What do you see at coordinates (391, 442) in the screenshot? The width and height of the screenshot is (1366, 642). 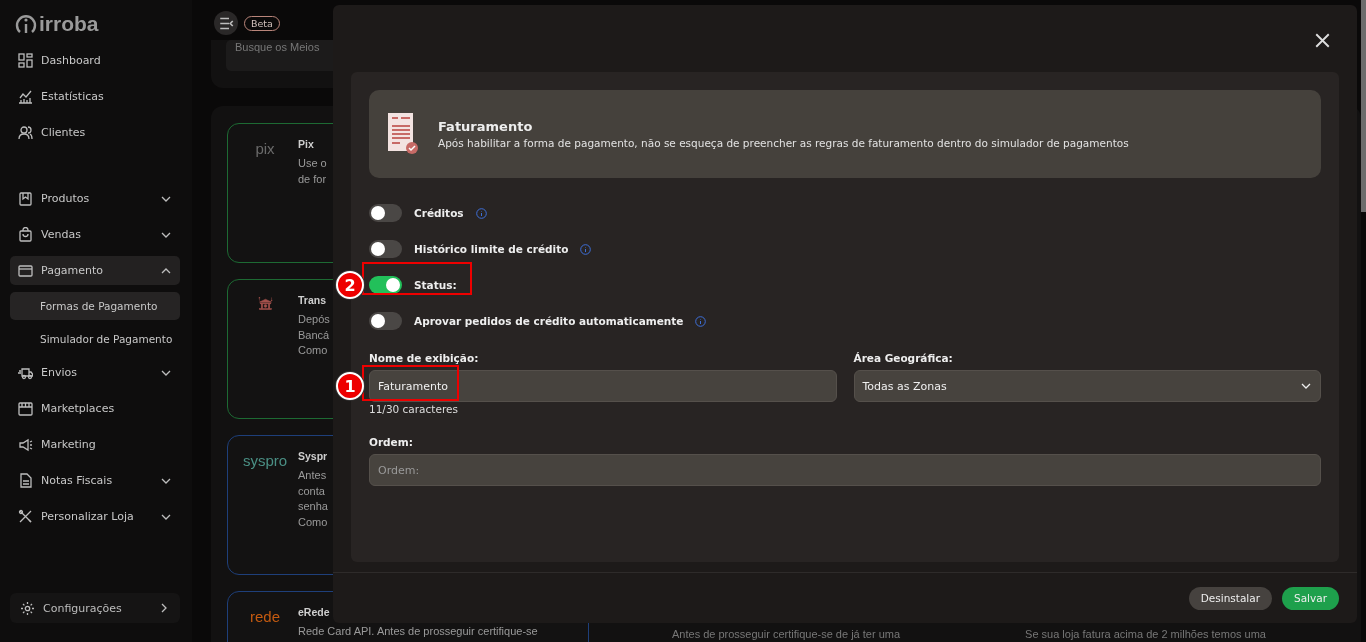 I see `field-label: Ordem:` at bounding box center [391, 442].